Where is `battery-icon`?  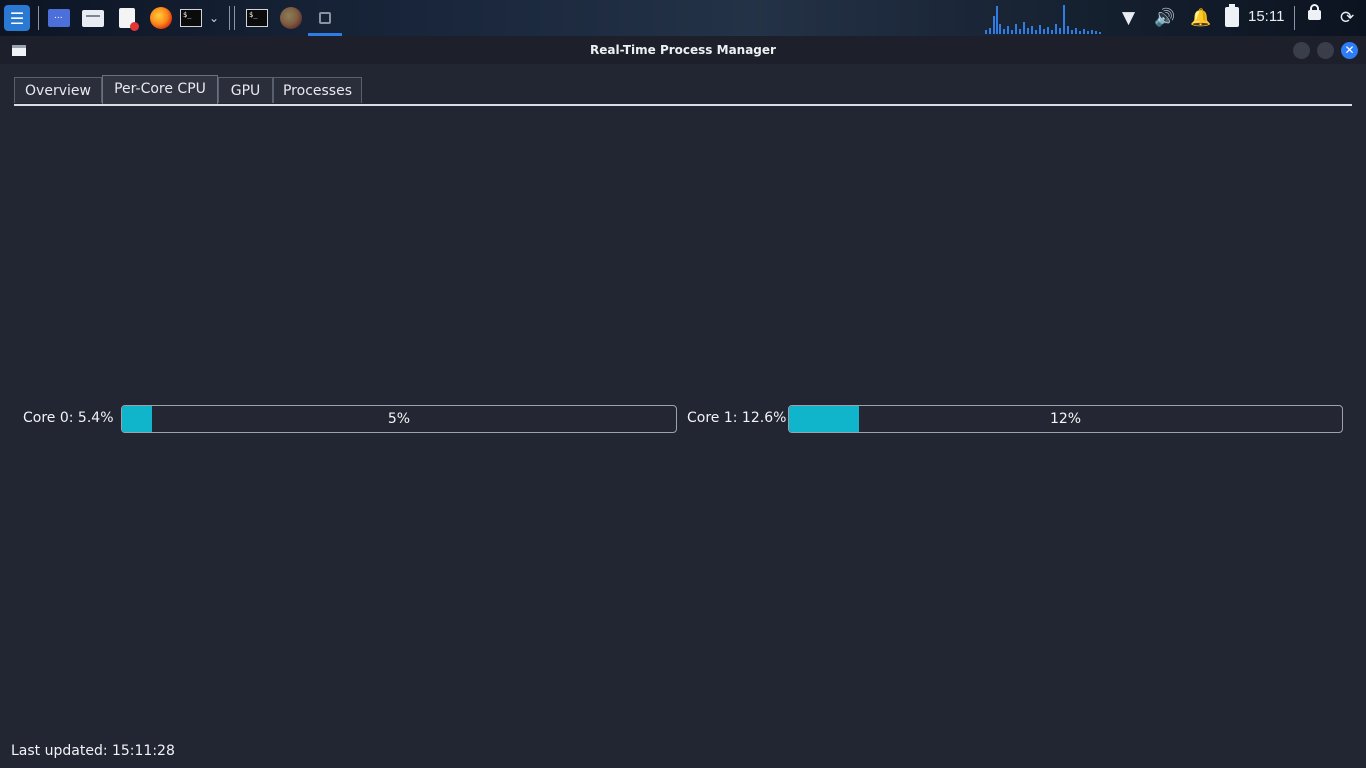
battery-icon is located at coordinates (1232, 15).